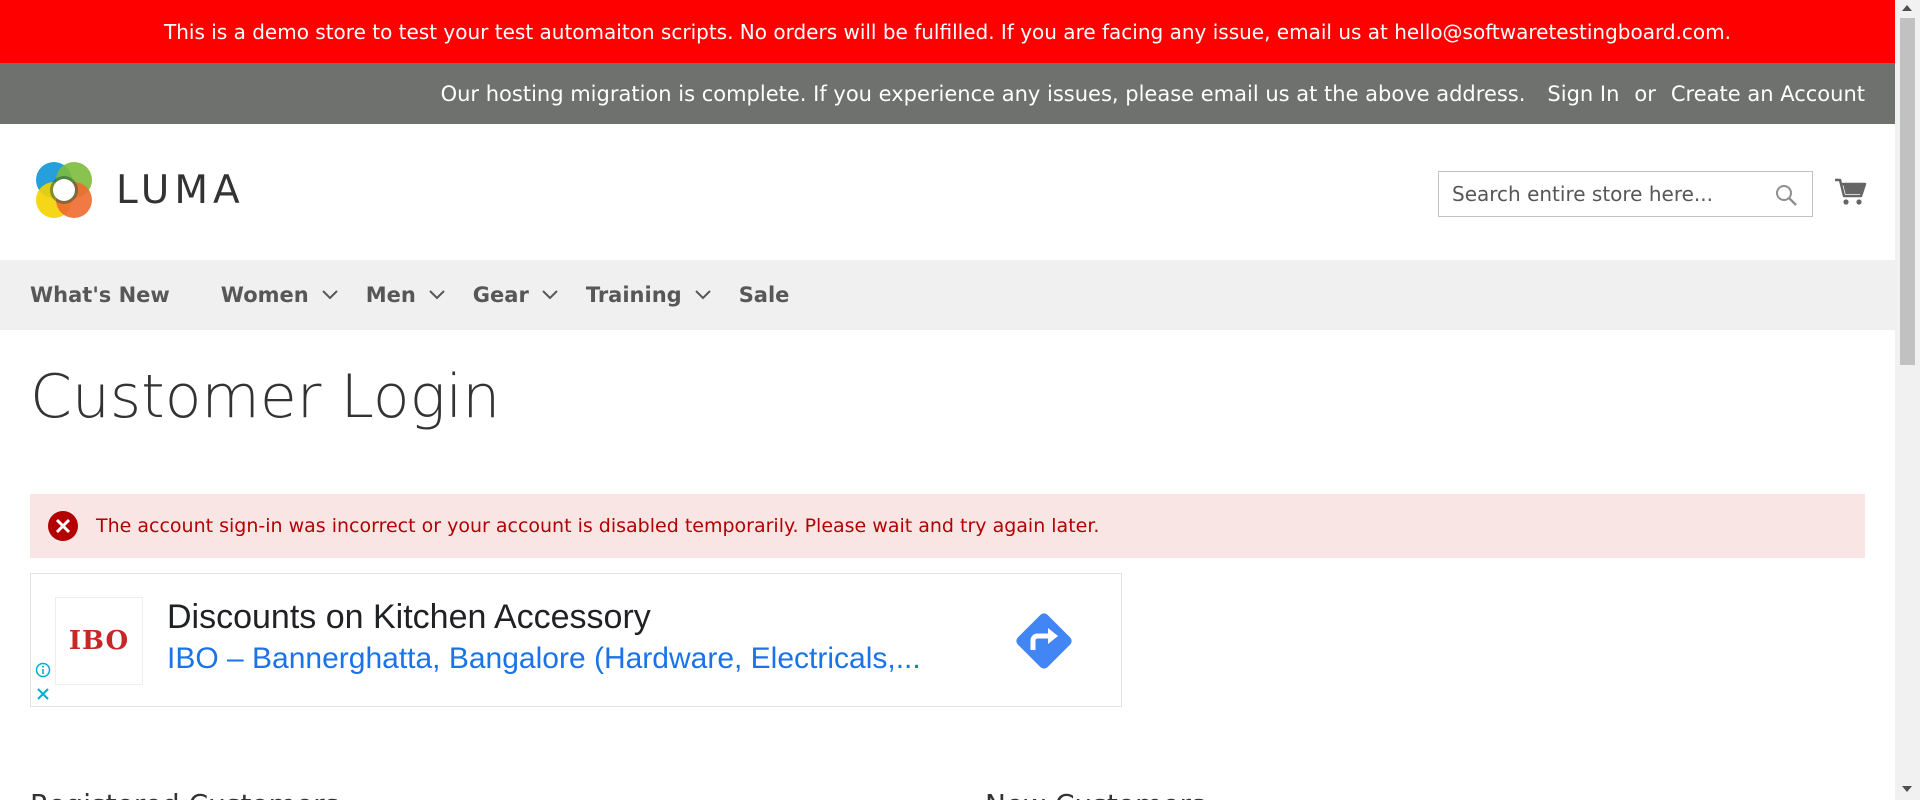 Image resolution: width=1920 pixels, height=800 pixels. I want to click on scroll-thumb, so click(1907, 191).